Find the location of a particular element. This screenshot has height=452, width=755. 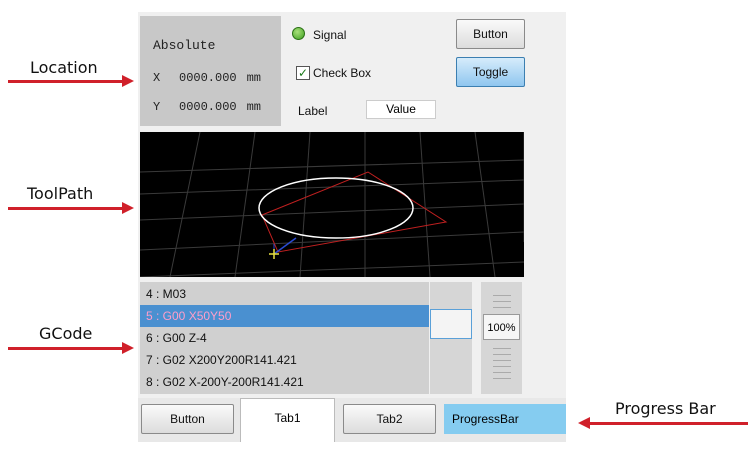

y-position-value: 0000.000 is located at coordinates (208, 107).